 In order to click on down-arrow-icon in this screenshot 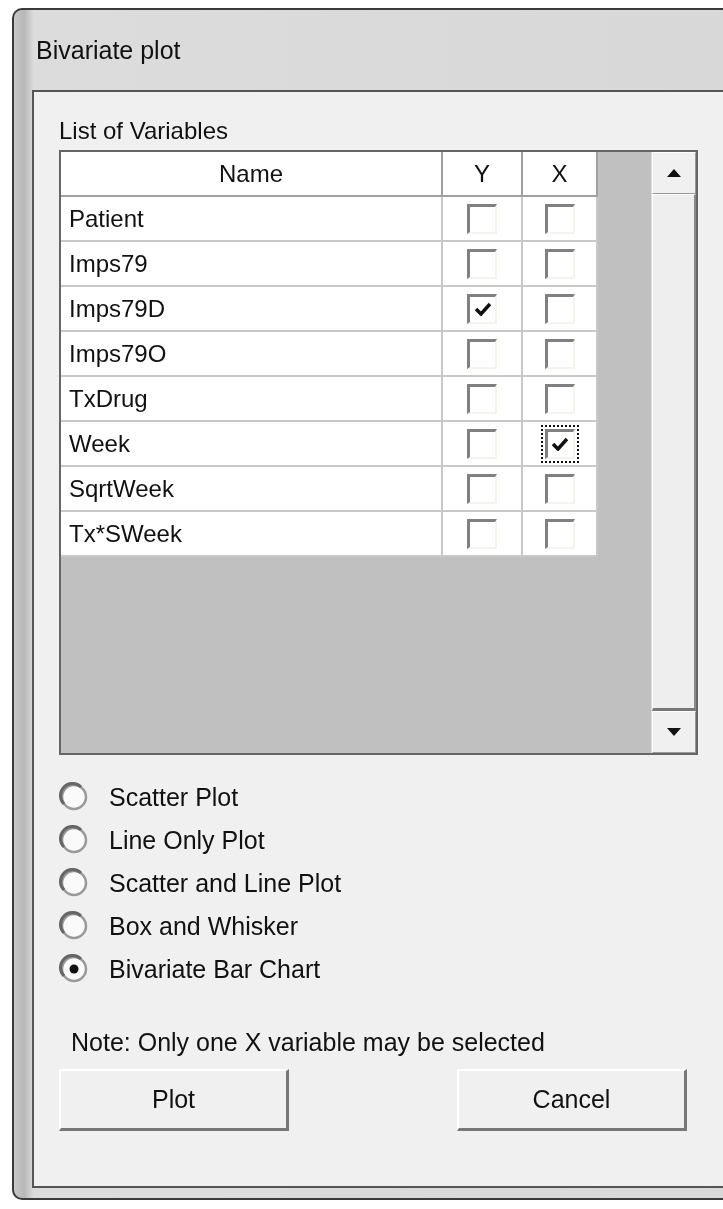, I will do `click(674, 732)`.